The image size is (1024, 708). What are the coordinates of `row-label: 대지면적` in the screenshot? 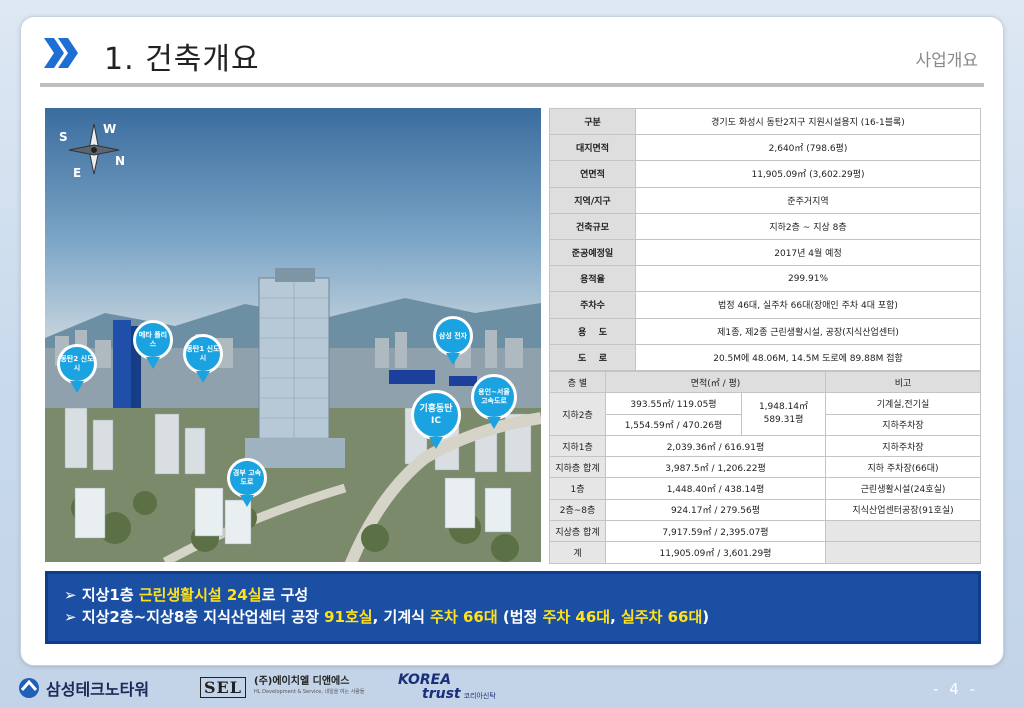 It's located at (592, 148).